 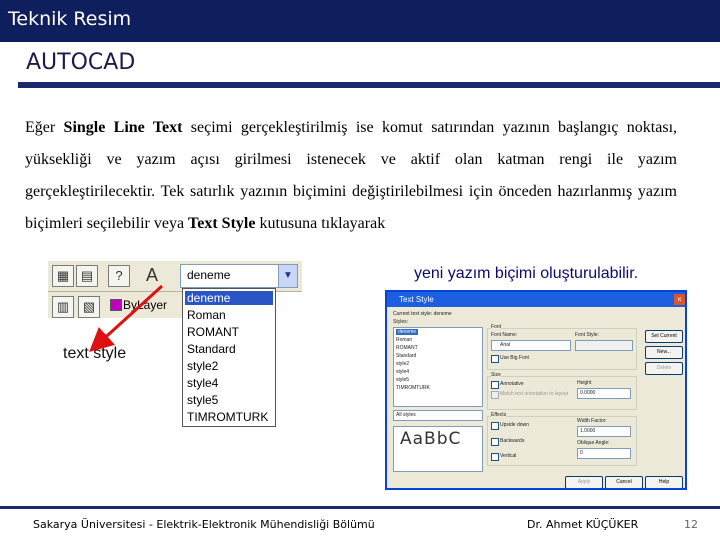 What do you see at coordinates (495, 457) in the screenshot?
I see `vertical-checkbox` at bounding box center [495, 457].